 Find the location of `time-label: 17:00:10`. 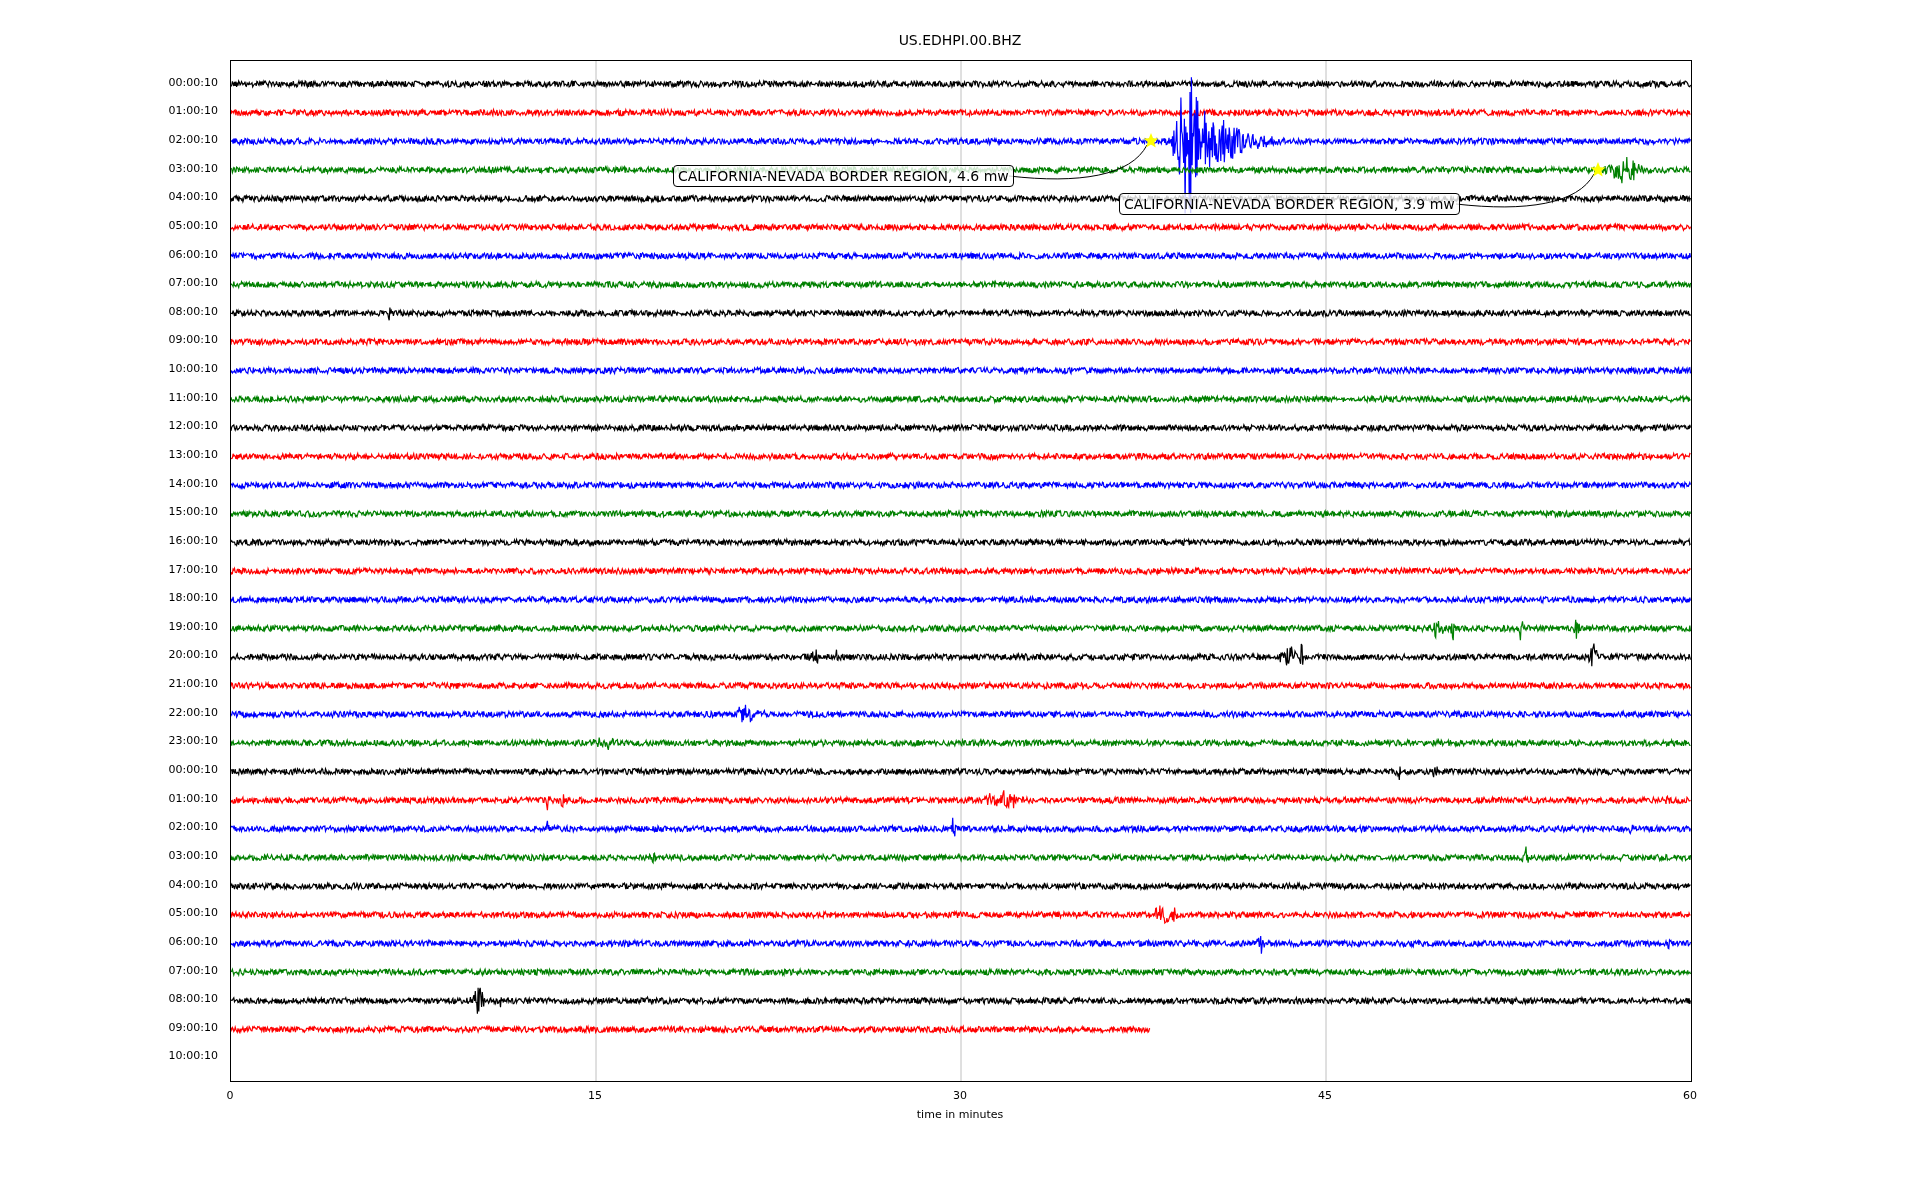

time-label: 17:00:10 is located at coordinates (193, 569).